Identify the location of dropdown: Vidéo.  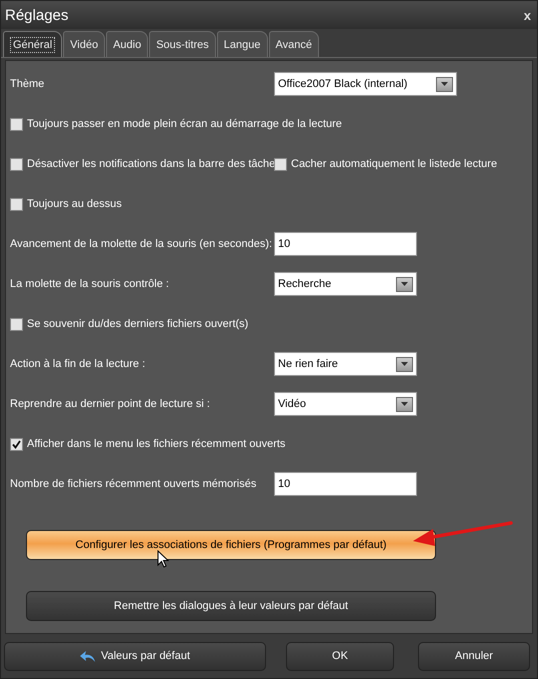
(345, 404).